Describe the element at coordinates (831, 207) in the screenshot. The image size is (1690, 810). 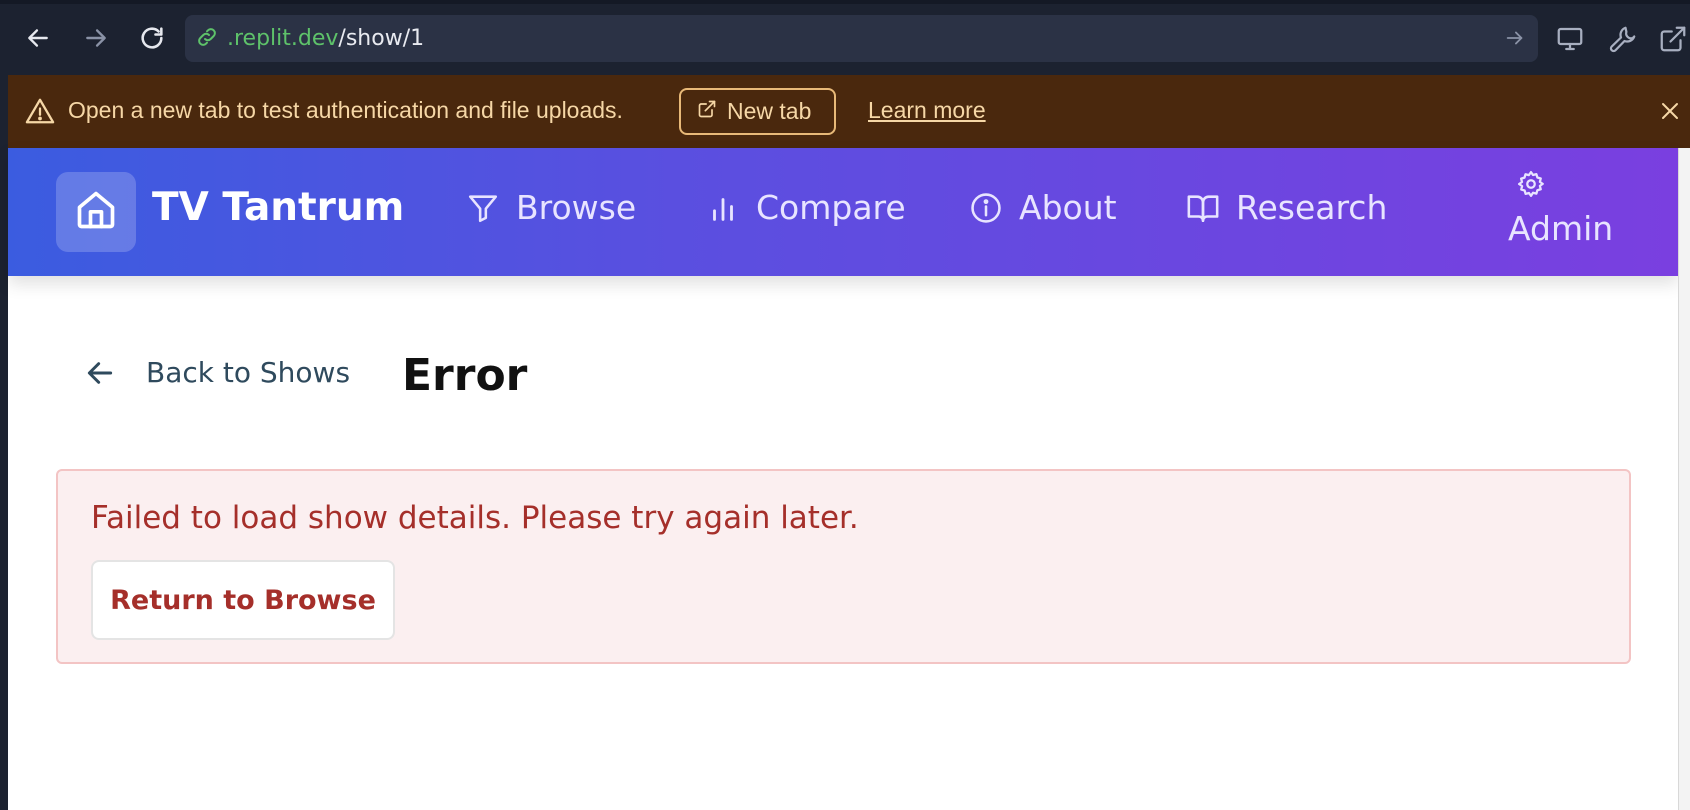
I see `nav-compare-label: Compare` at that location.